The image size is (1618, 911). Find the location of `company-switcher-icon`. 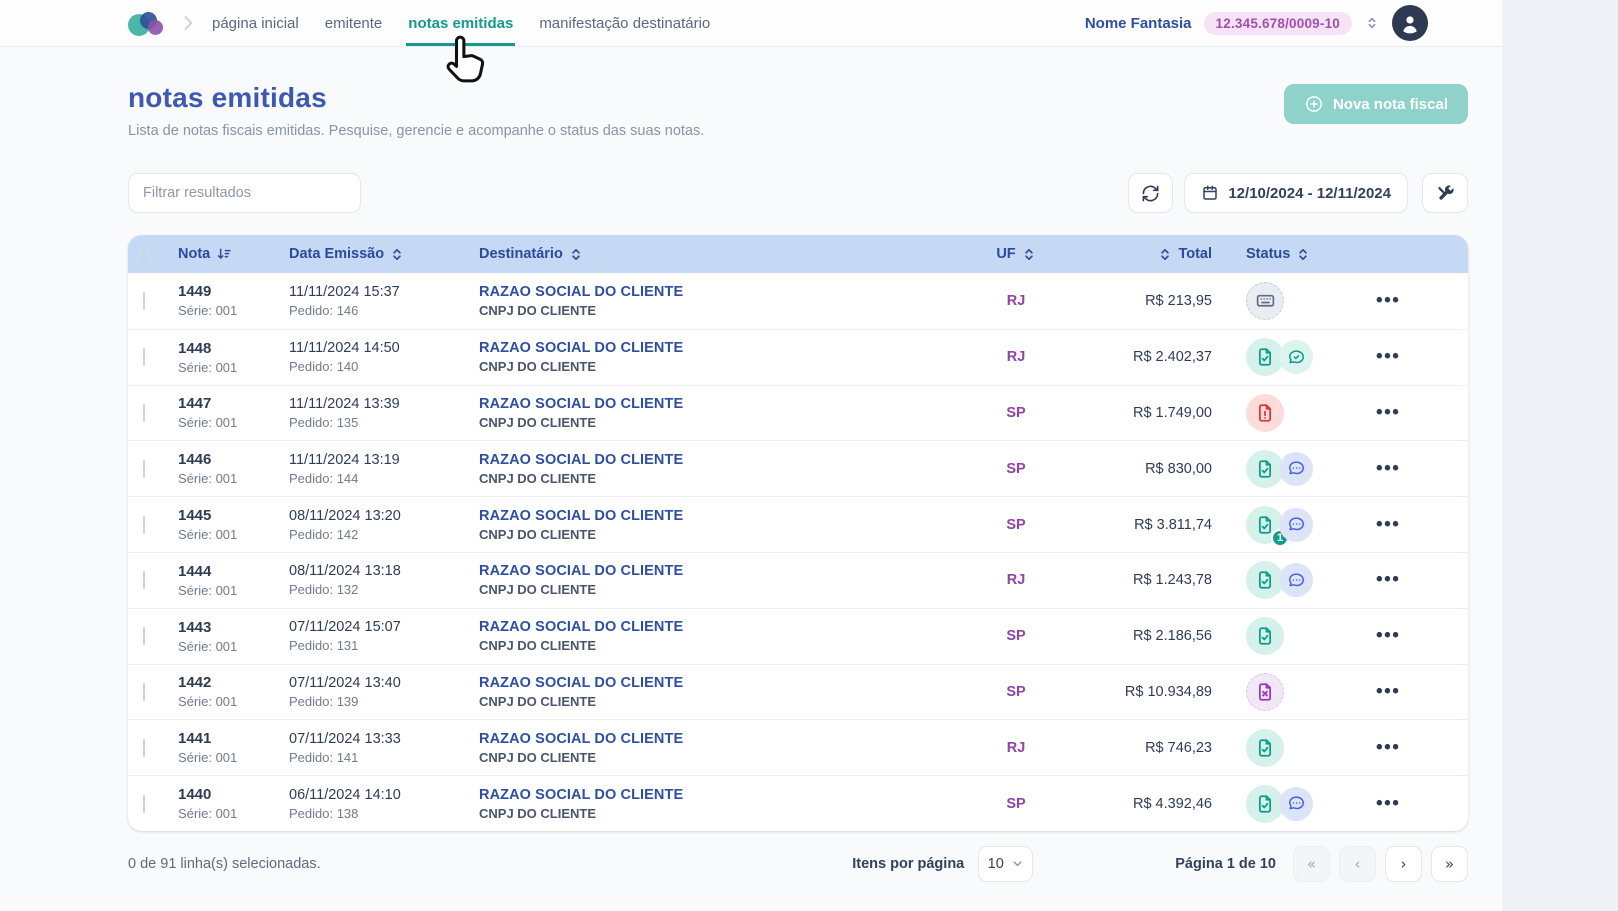

company-switcher-icon is located at coordinates (1372, 23).